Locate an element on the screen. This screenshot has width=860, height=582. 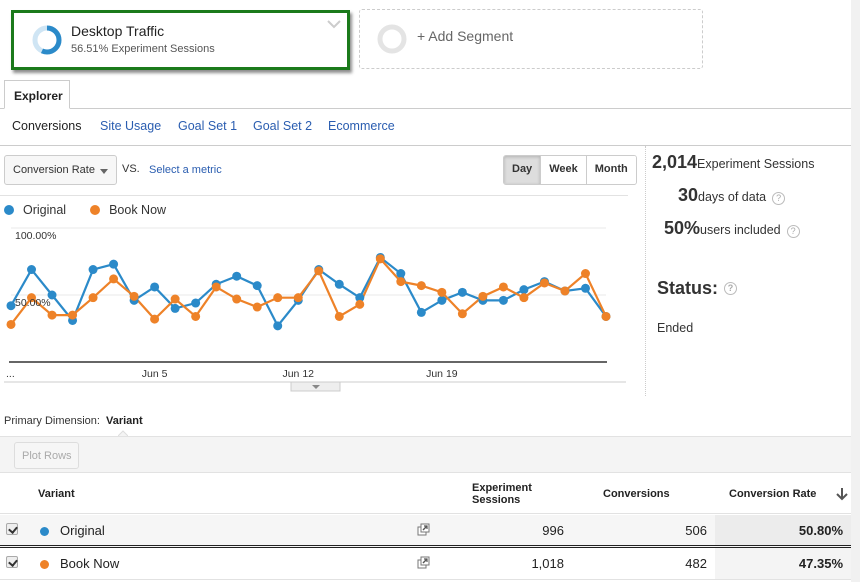
chart-legend: Original Book Now is located at coordinates (97, 210).